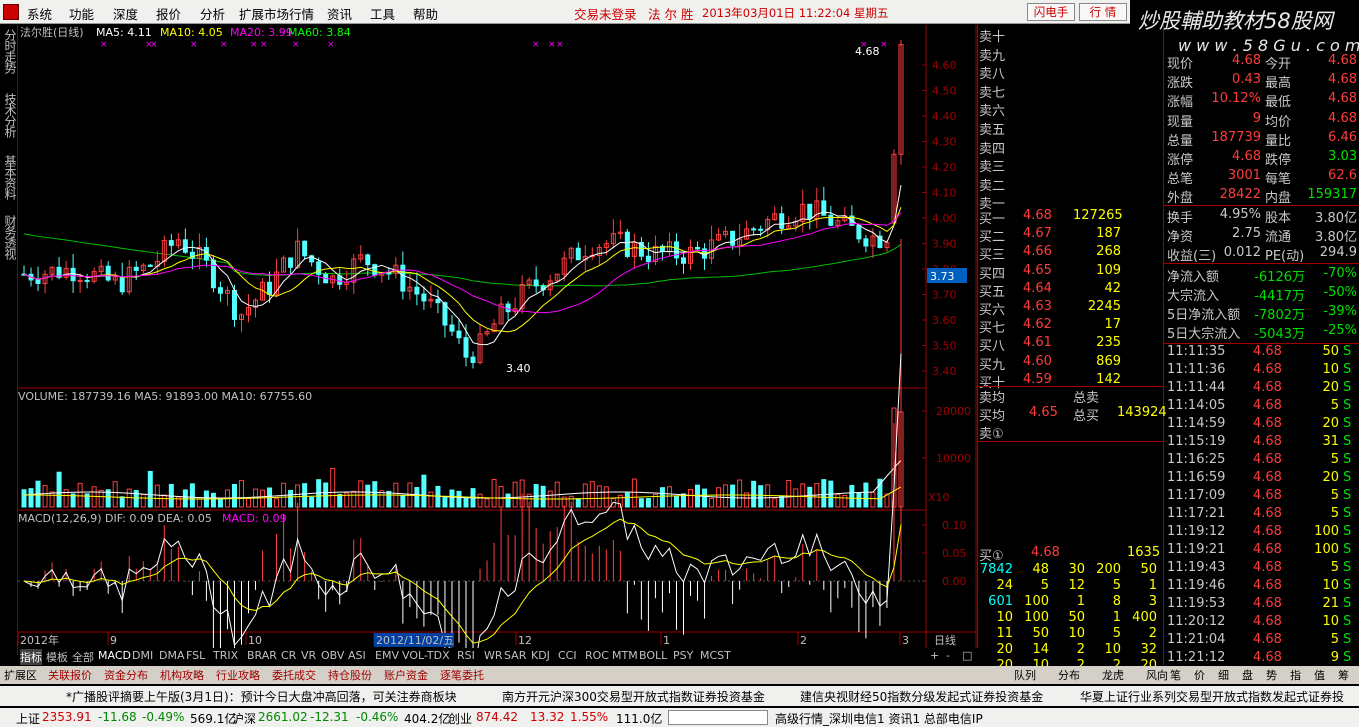  I want to click on zoom-control: +, so click(934, 655).